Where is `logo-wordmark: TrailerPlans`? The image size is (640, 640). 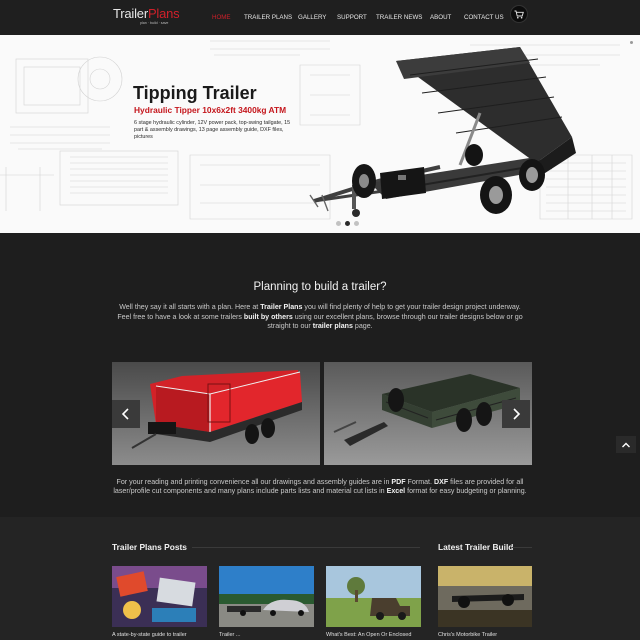 logo-wordmark: TrailerPlans is located at coordinates (146, 13).